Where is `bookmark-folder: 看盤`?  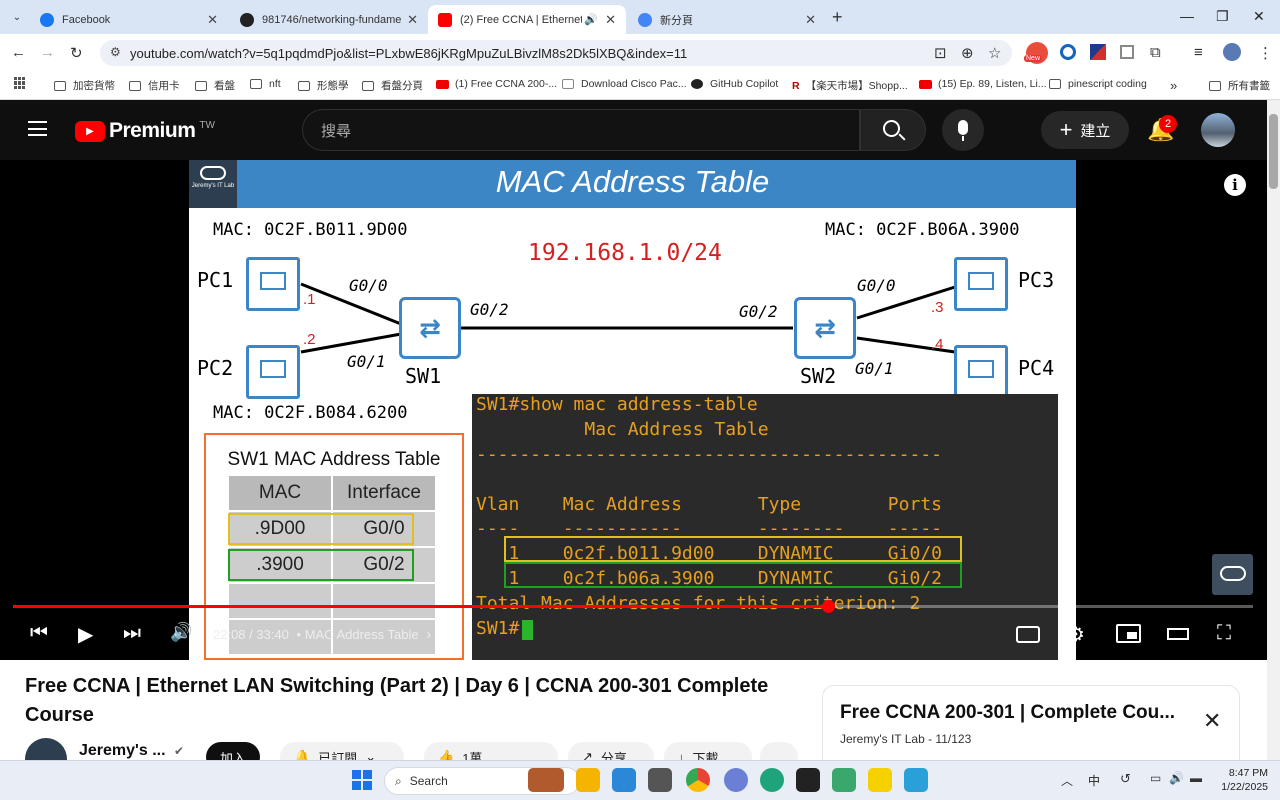
bookmark-folder: 看盤 is located at coordinates (215, 85).